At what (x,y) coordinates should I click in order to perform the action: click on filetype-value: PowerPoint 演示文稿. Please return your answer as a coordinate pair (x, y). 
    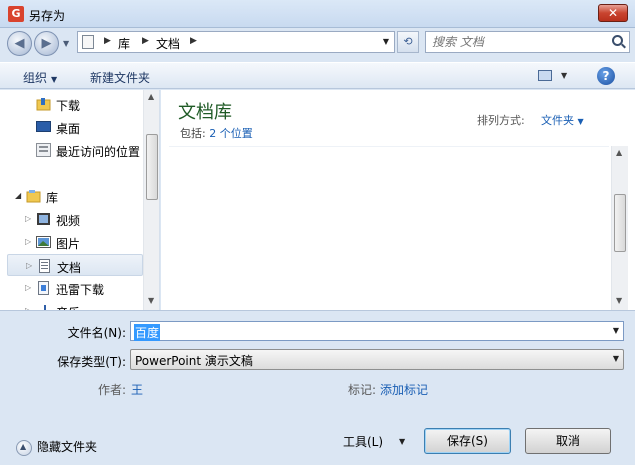
    Looking at the image, I should click on (194, 361).